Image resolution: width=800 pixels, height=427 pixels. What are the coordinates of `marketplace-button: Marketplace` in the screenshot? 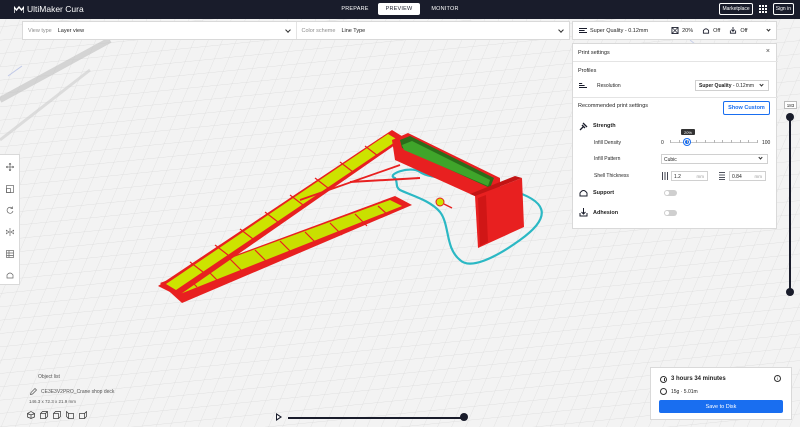 It's located at (736, 9).